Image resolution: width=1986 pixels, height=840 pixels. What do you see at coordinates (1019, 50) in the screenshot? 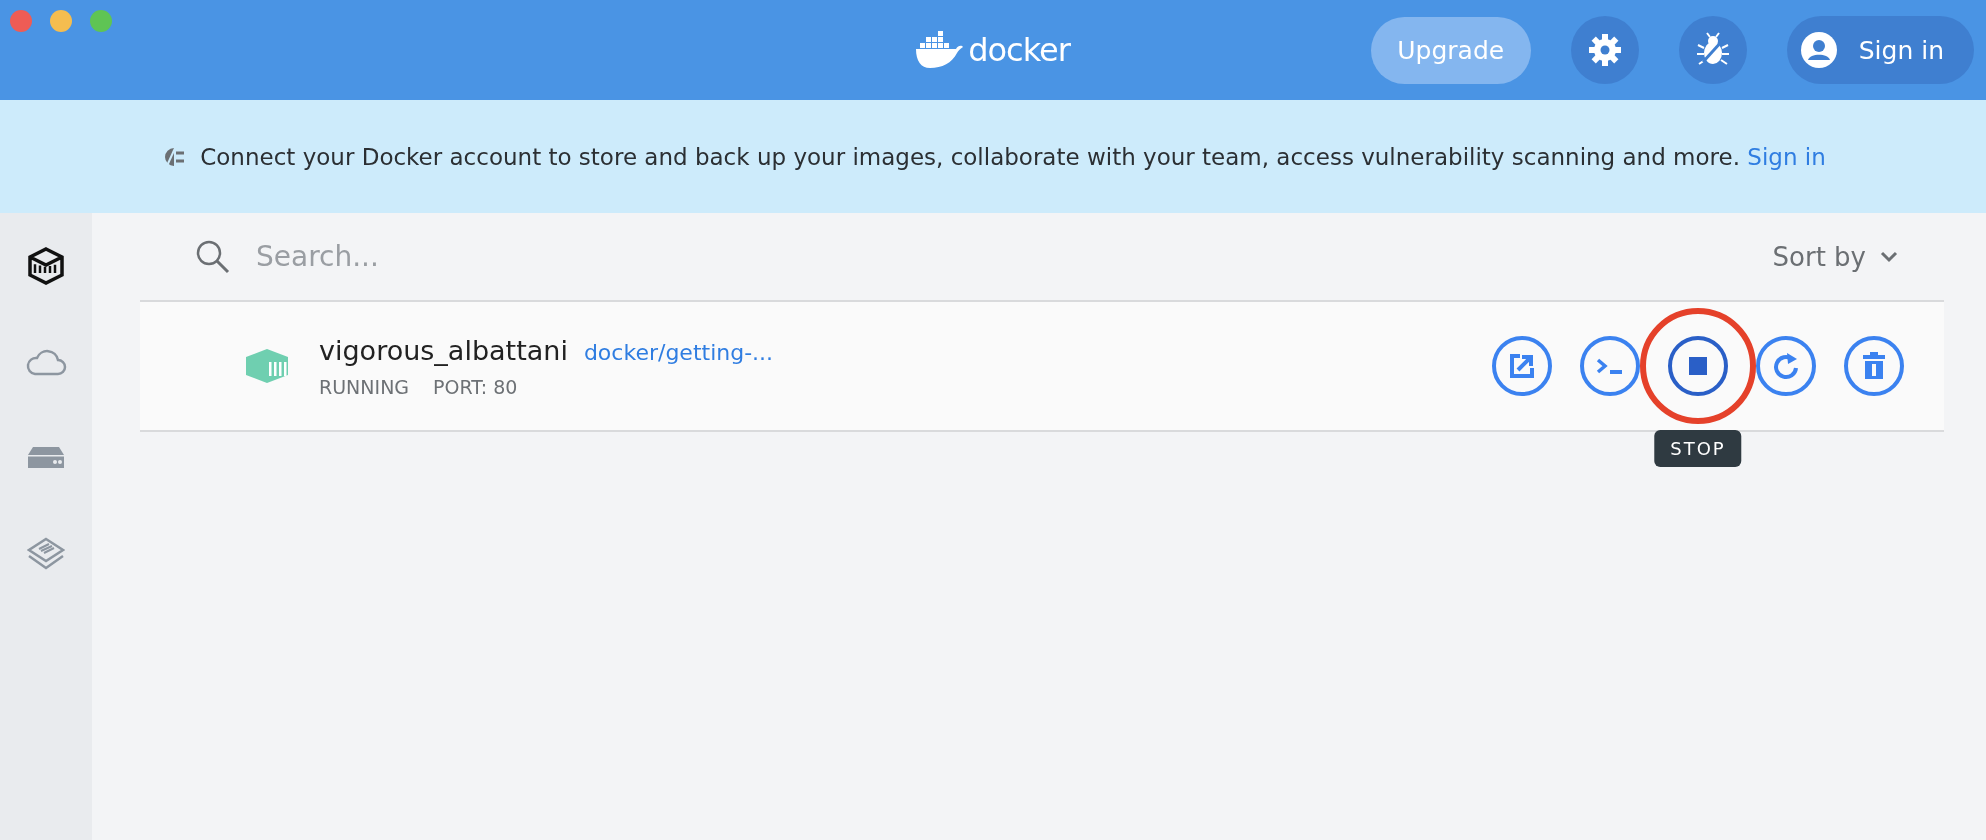
I see `logo-text: docker` at bounding box center [1019, 50].